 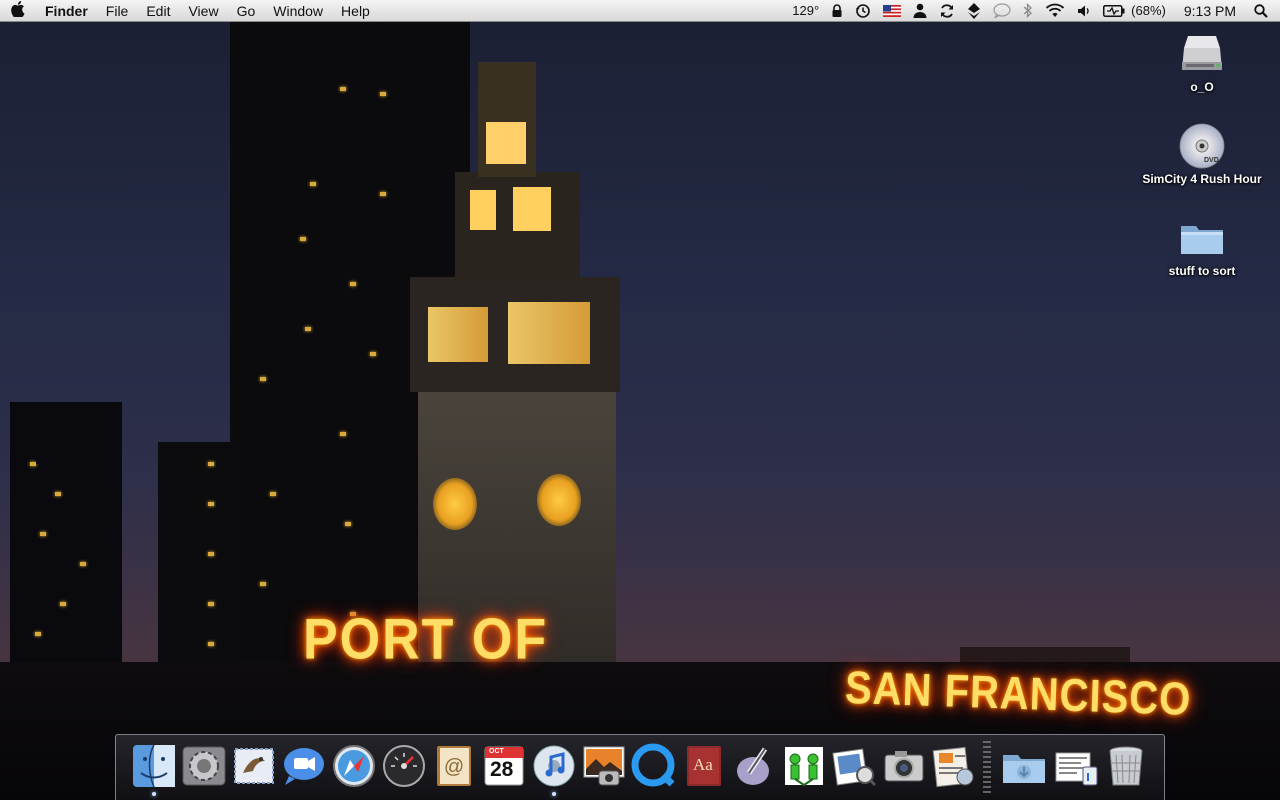 What do you see at coordinates (117, 11) in the screenshot?
I see `menu-file: File` at bounding box center [117, 11].